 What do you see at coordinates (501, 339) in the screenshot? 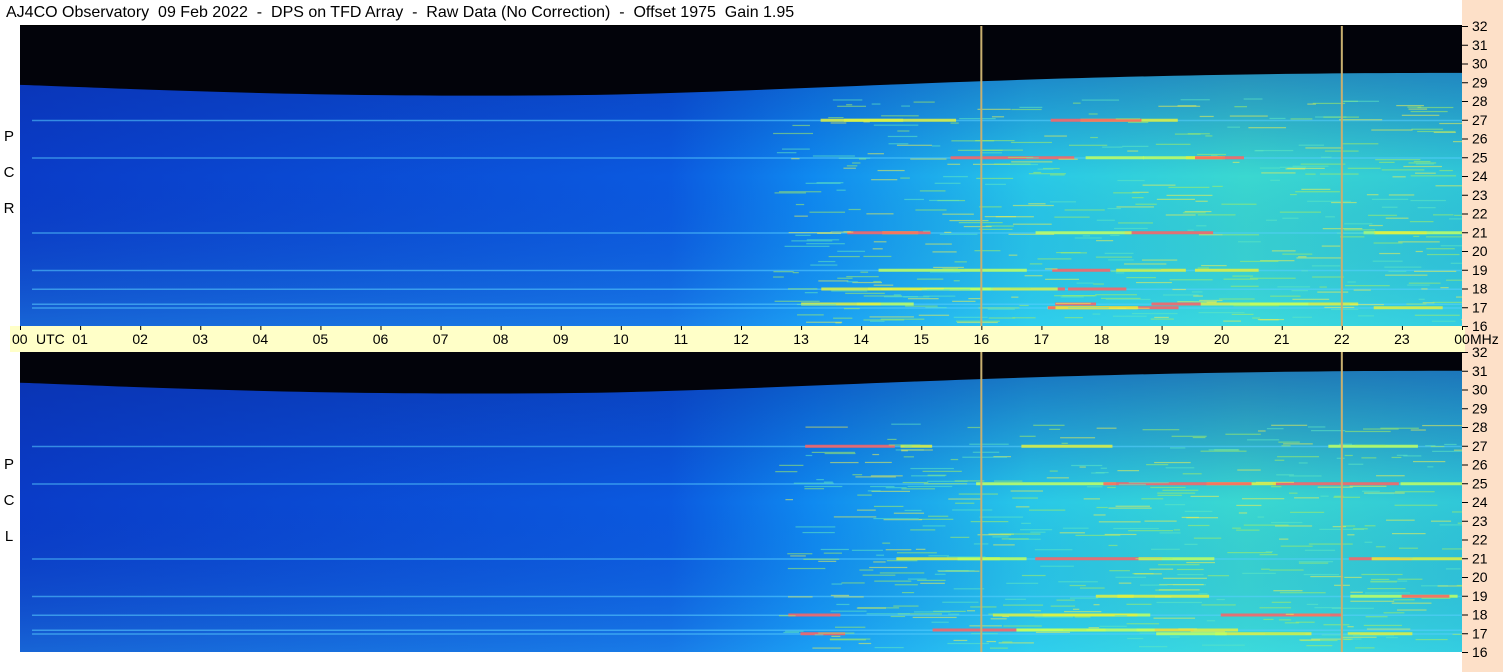
I see `utc-tick-label: 08` at bounding box center [501, 339].